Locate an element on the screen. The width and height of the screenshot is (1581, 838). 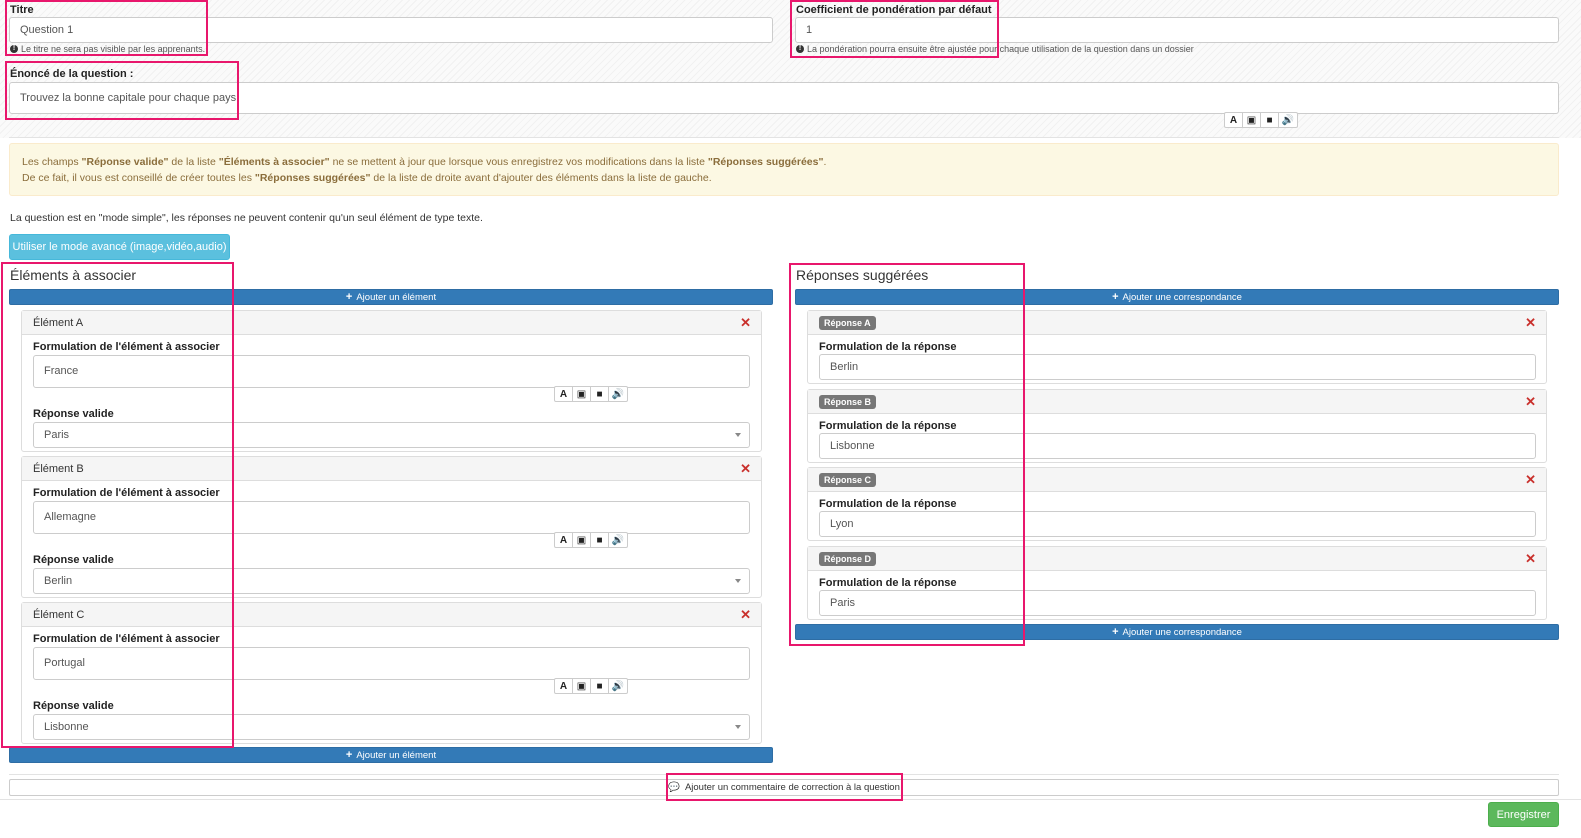
element-title: Élément B is located at coordinates (58, 468).